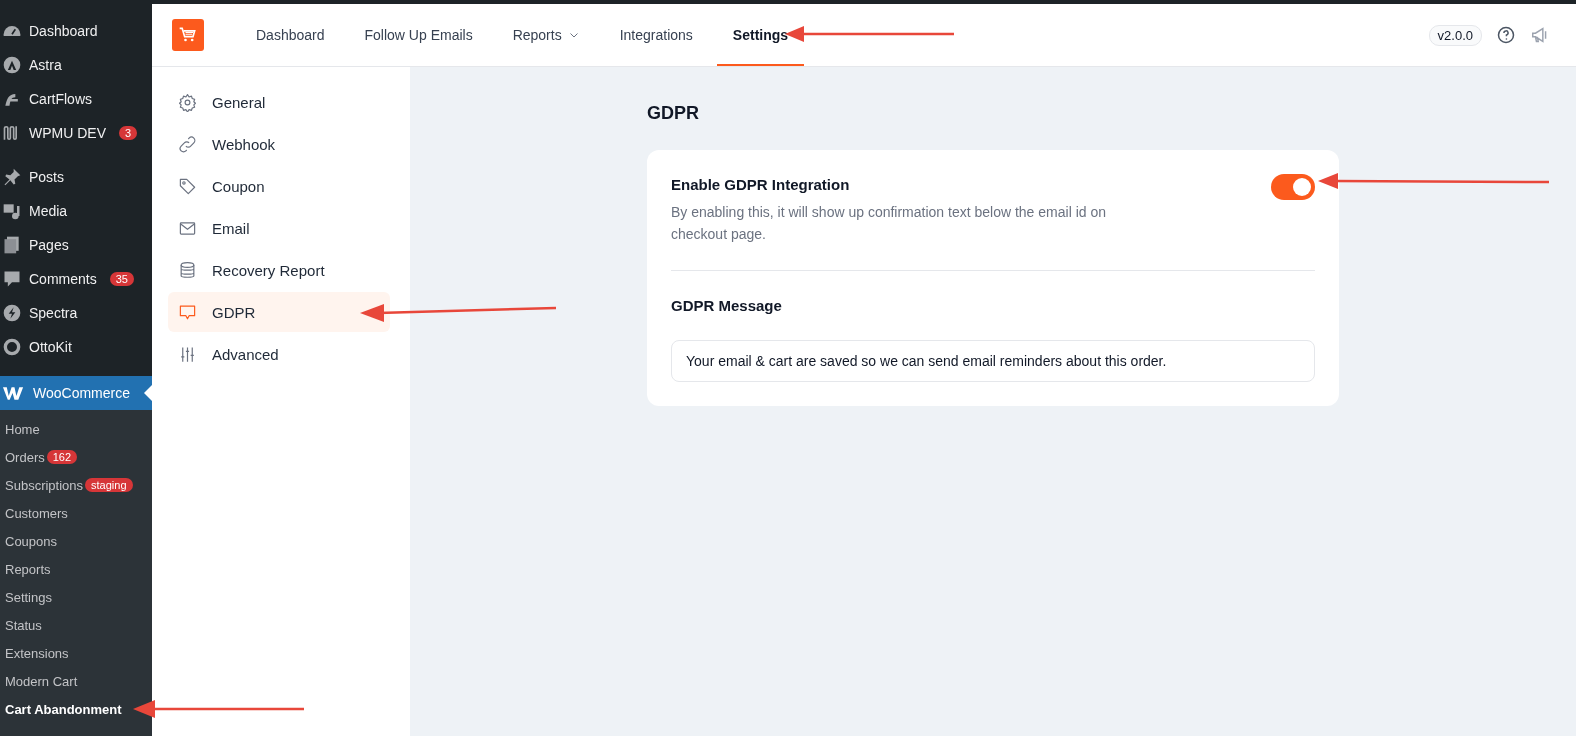  Describe the element at coordinates (44, 485) in the screenshot. I see `menu-label: Subscriptions` at that location.